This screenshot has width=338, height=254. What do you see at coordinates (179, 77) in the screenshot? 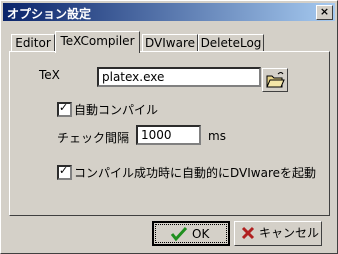
I see `tex-path-input: platex.exe` at bounding box center [179, 77].